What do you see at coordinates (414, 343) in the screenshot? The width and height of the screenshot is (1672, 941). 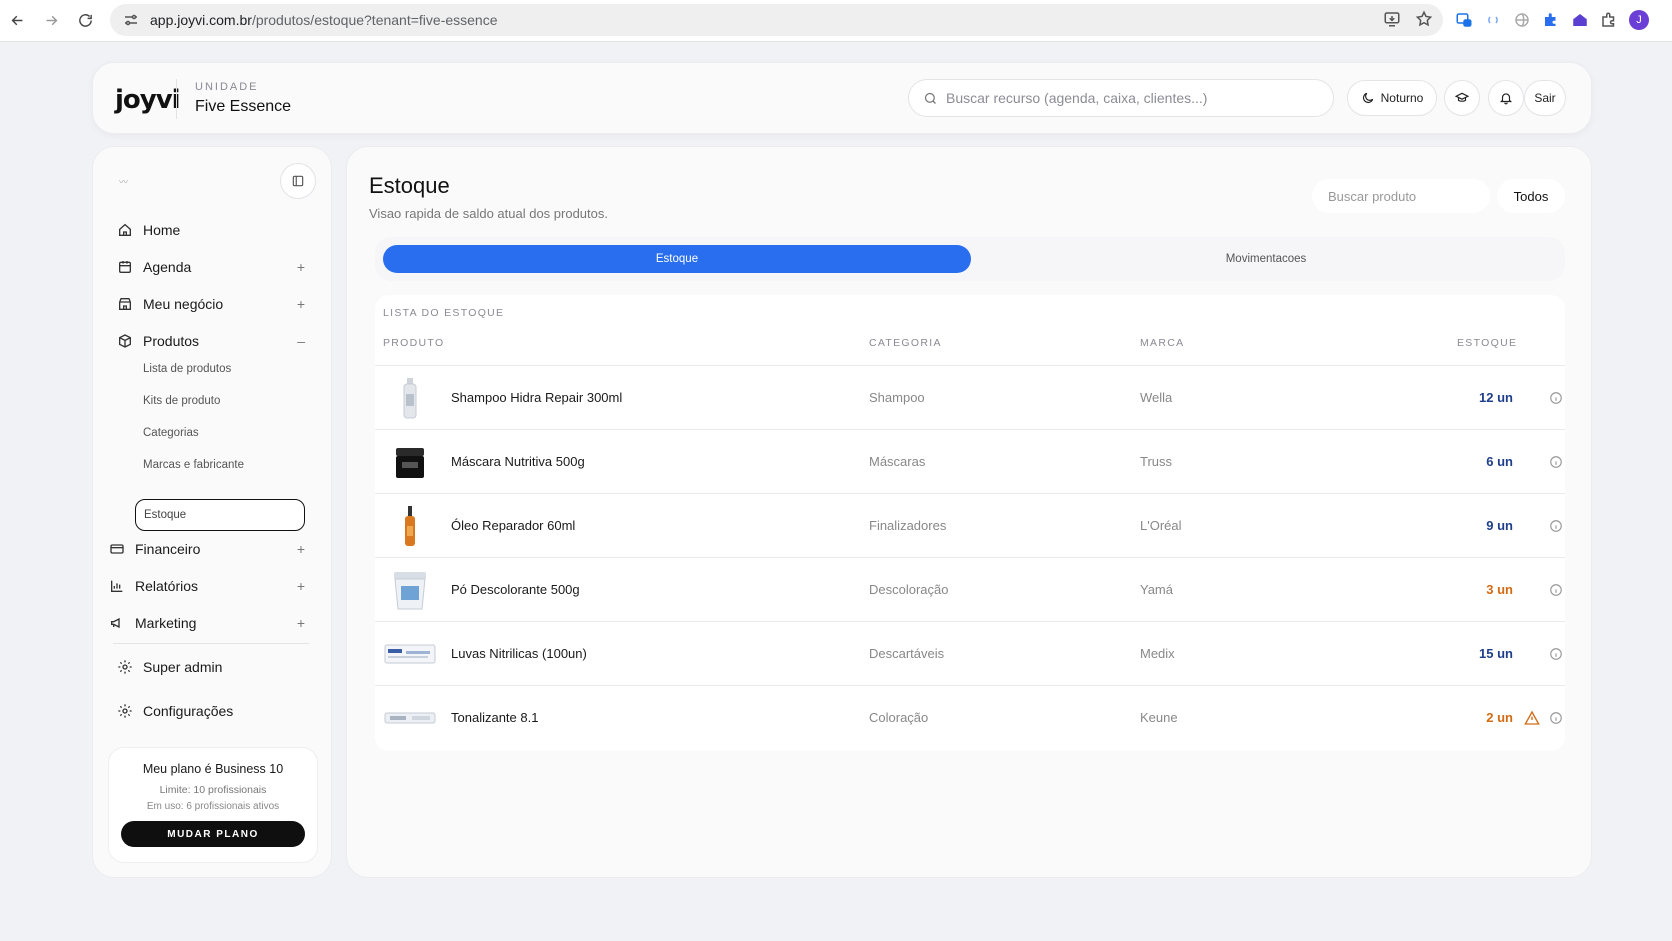 I see `column-header-produto: PRODUTO` at bounding box center [414, 343].